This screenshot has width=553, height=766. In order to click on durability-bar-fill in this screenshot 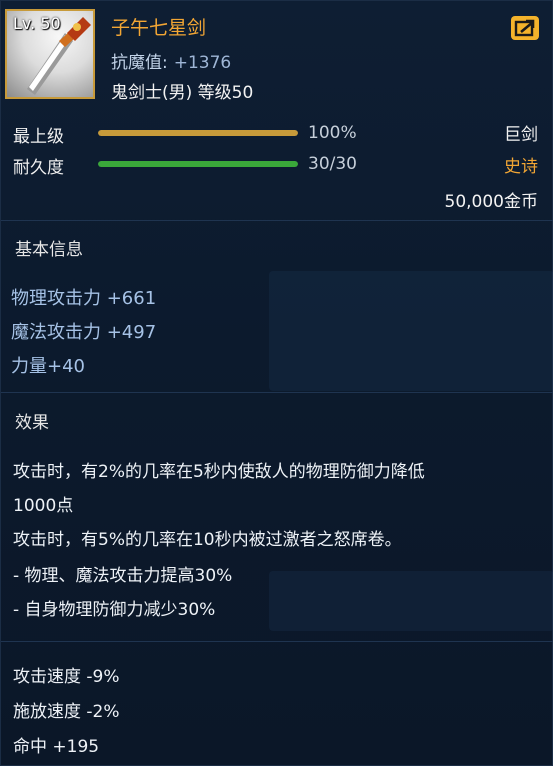, I will do `click(198, 164)`.